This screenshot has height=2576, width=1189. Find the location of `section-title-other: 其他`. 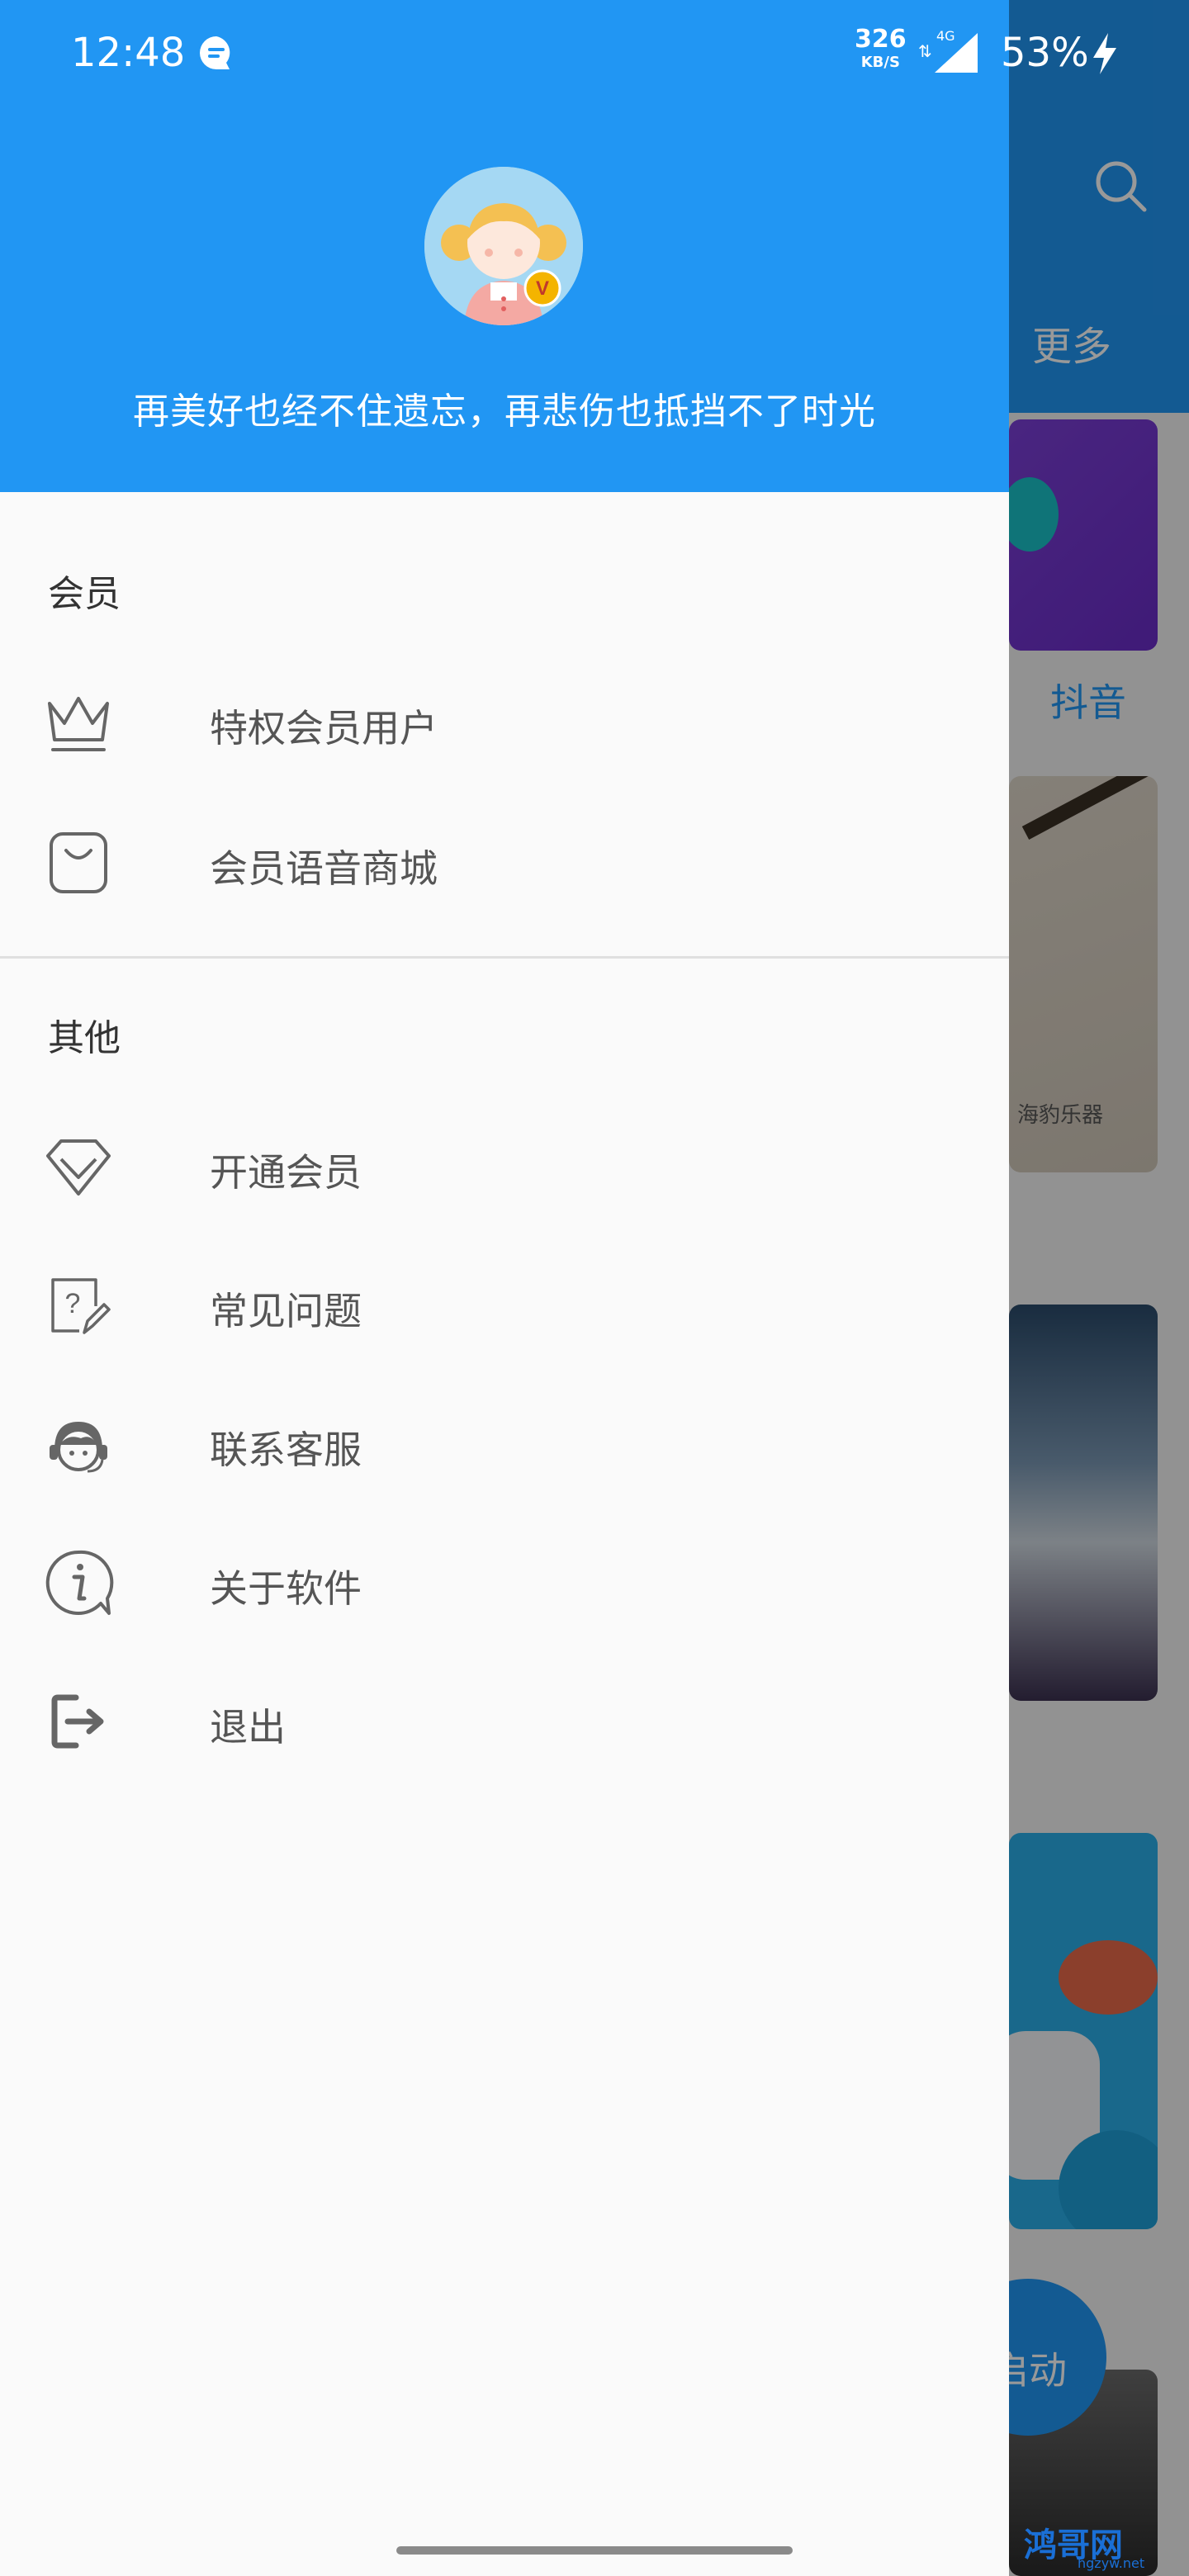

section-title-other: 其他 is located at coordinates (84, 1038).